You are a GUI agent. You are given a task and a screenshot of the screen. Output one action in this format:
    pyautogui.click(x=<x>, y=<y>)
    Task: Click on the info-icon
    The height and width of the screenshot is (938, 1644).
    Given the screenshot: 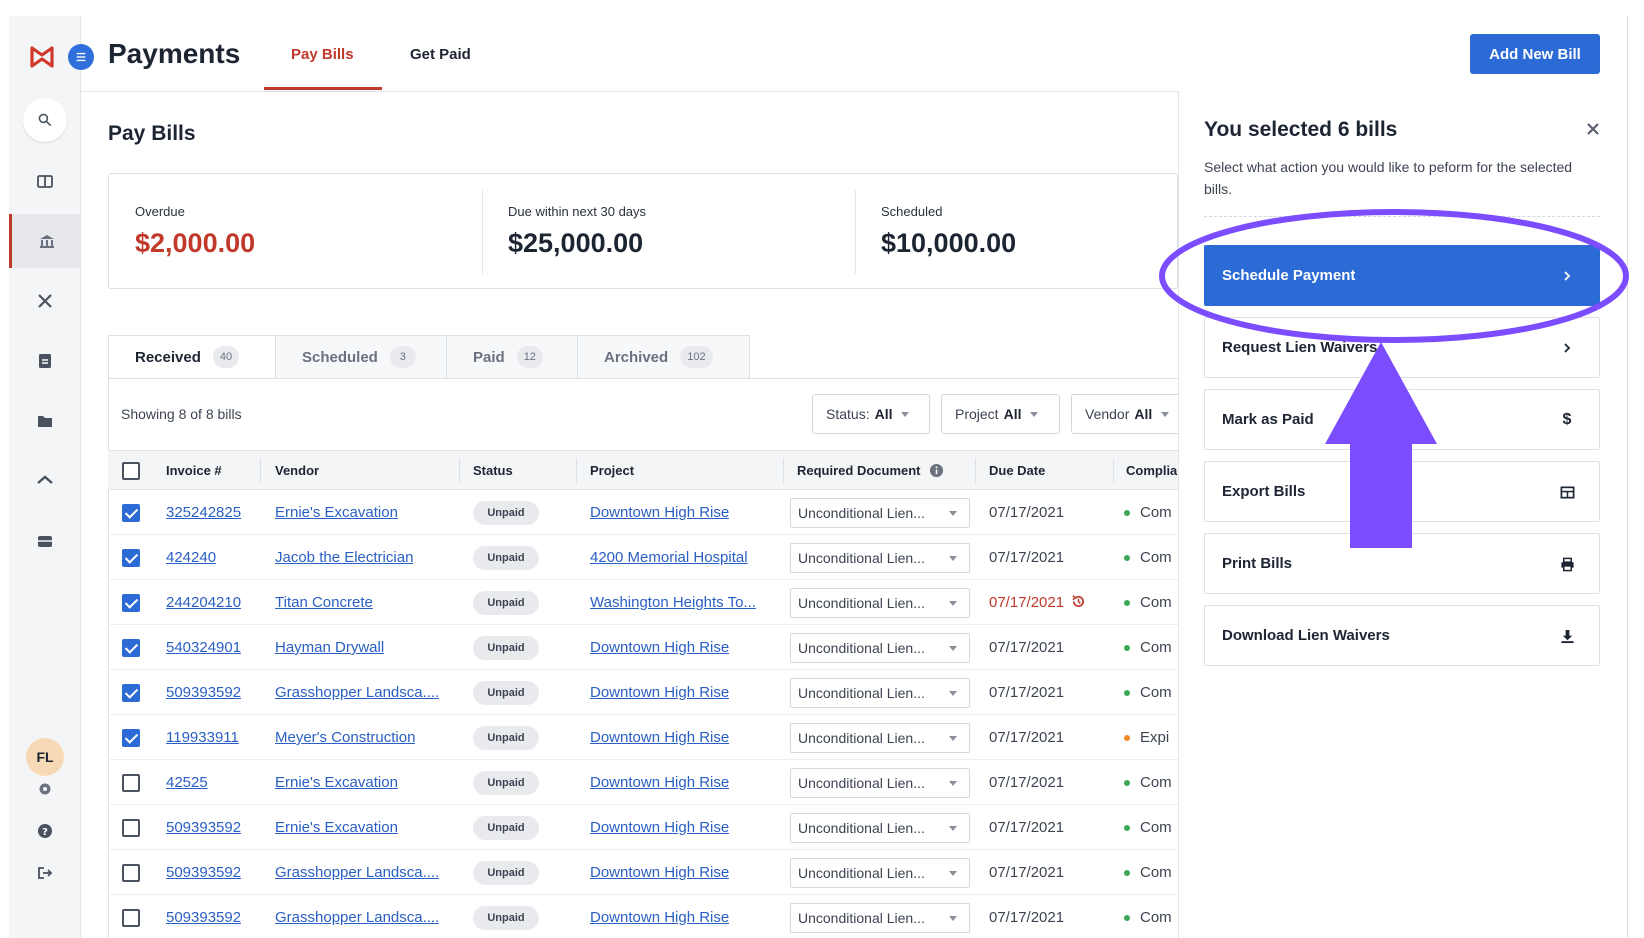 What is the action you would take?
    pyautogui.click(x=936, y=470)
    